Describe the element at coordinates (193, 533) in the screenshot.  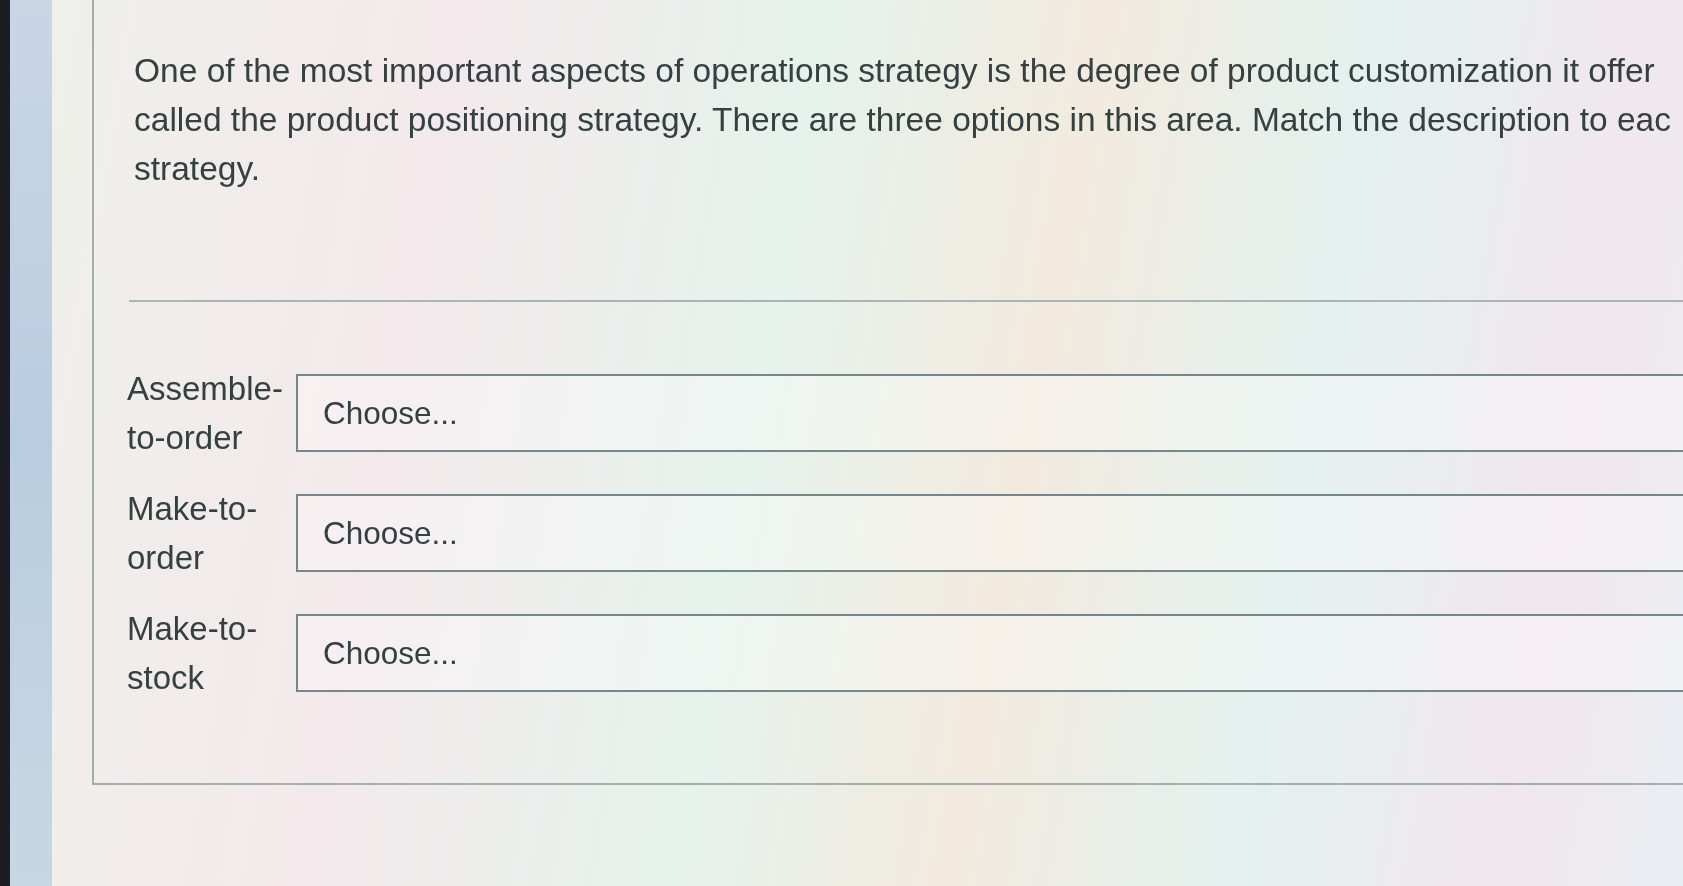
I see `strategy-label: Make-to-order` at that location.